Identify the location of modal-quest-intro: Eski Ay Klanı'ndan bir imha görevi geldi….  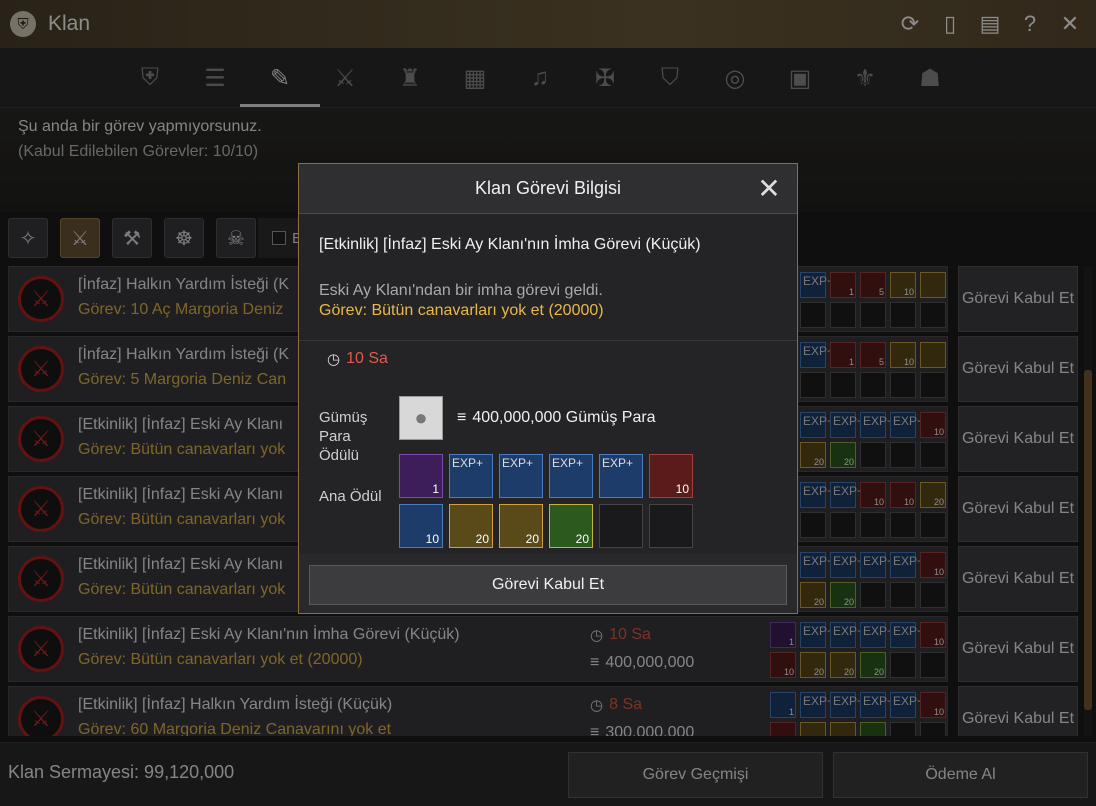
(461, 290).